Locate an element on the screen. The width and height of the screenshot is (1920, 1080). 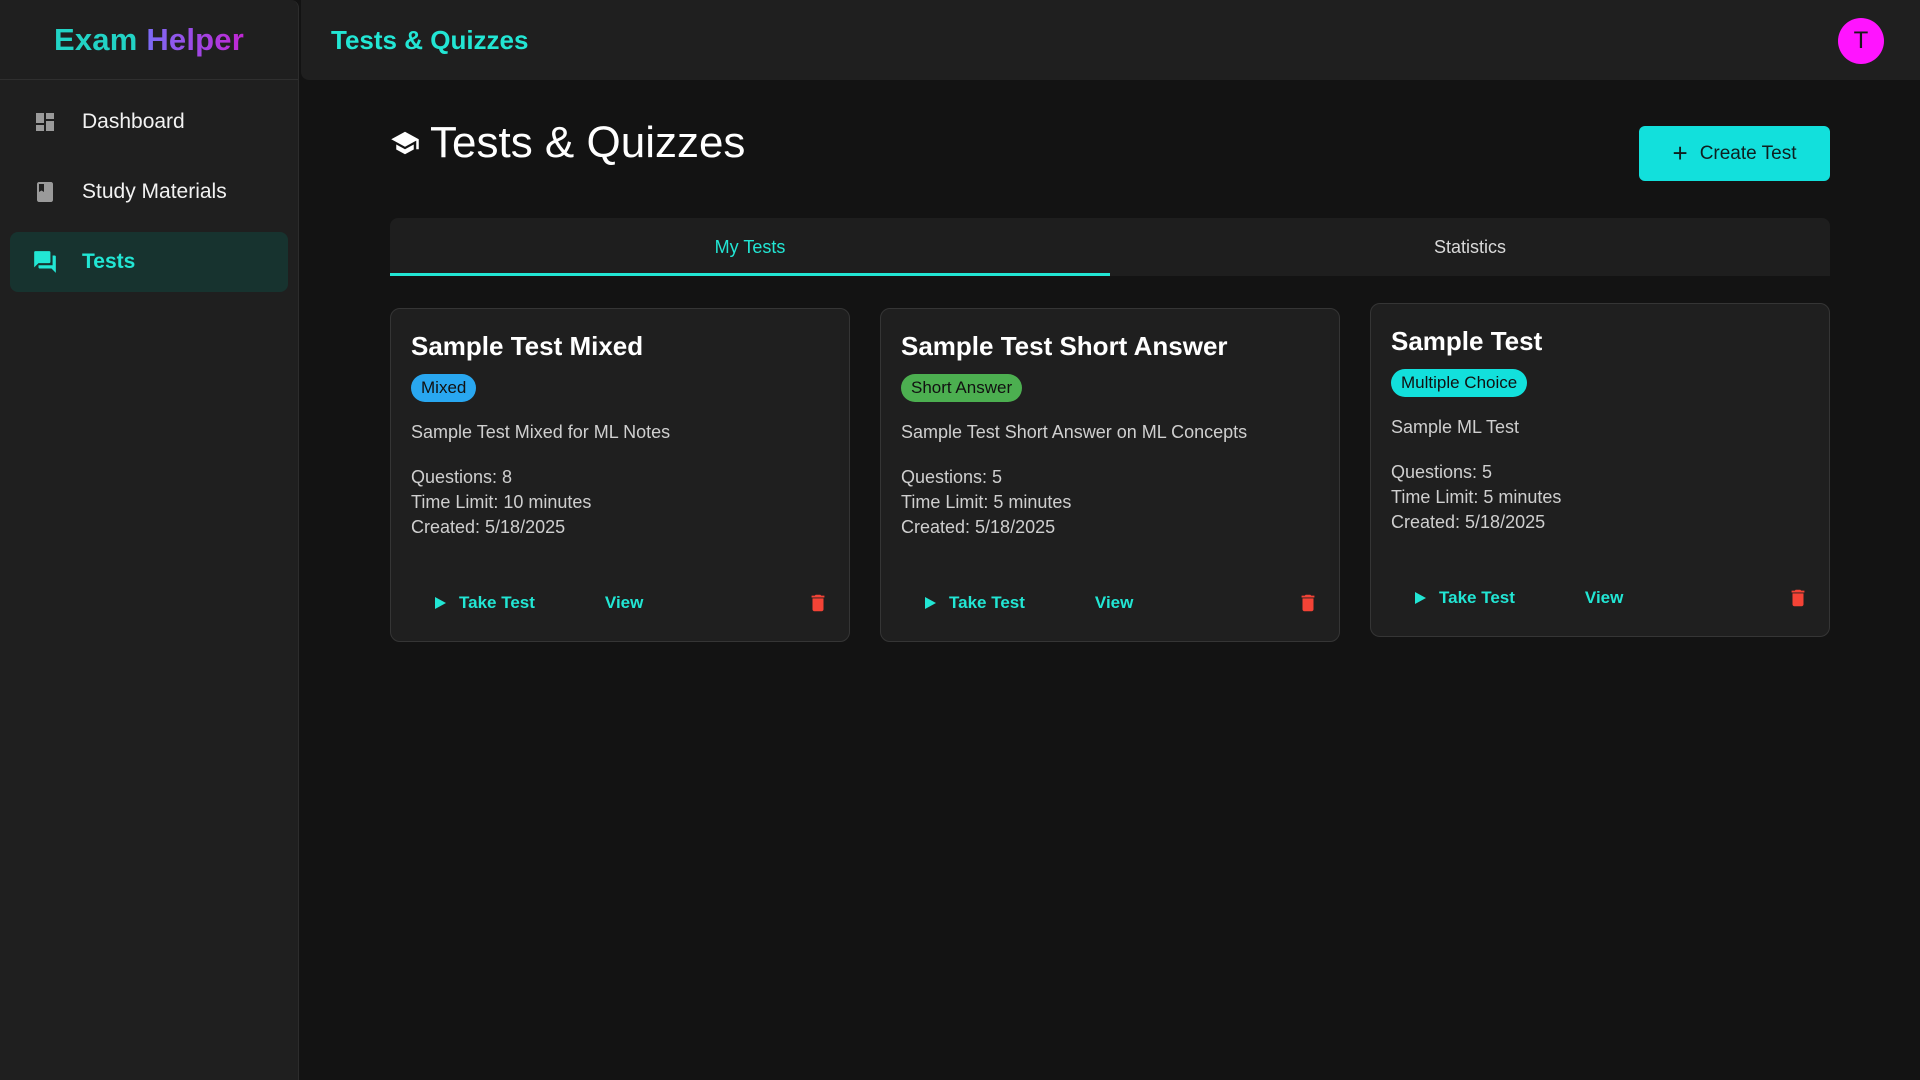
tab-my-tests: My Tests is located at coordinates (750, 247).